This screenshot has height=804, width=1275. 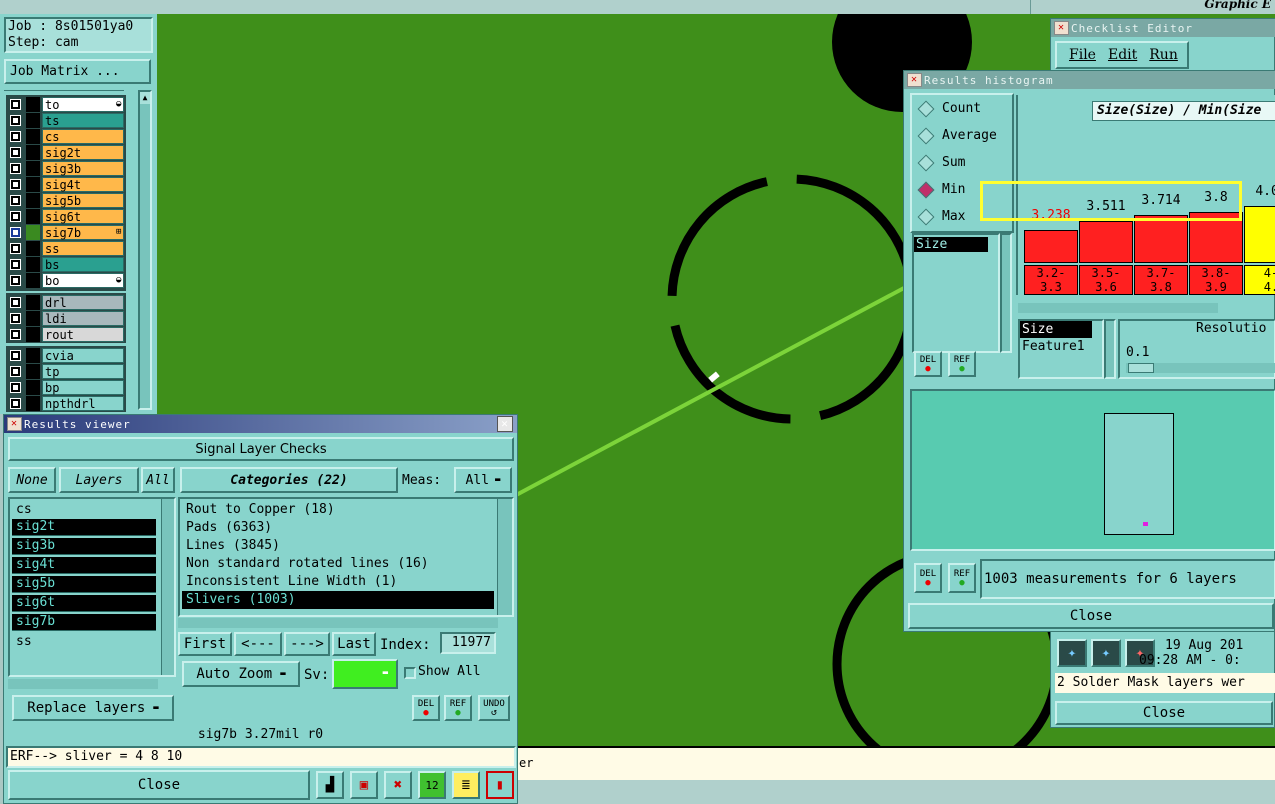 What do you see at coordinates (145, 250) in the screenshot?
I see `layer-scrollbar: ▲` at bounding box center [145, 250].